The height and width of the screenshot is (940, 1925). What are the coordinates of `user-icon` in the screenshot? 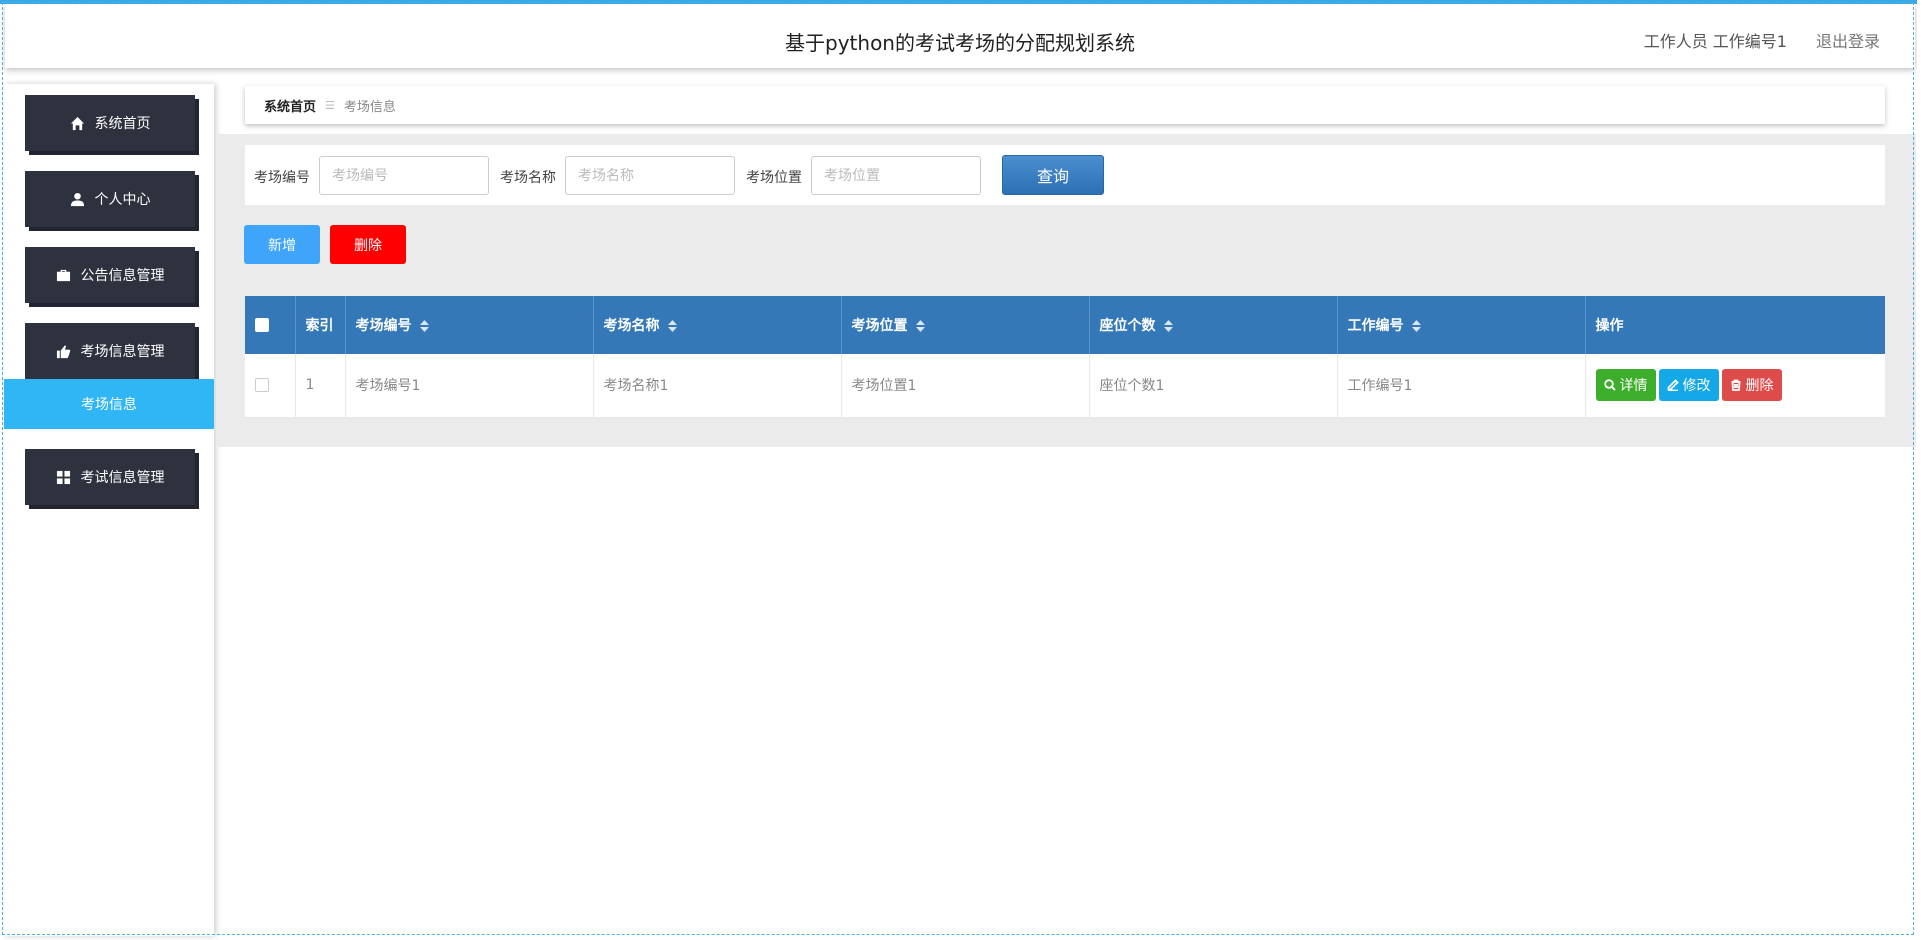 It's located at (77, 199).